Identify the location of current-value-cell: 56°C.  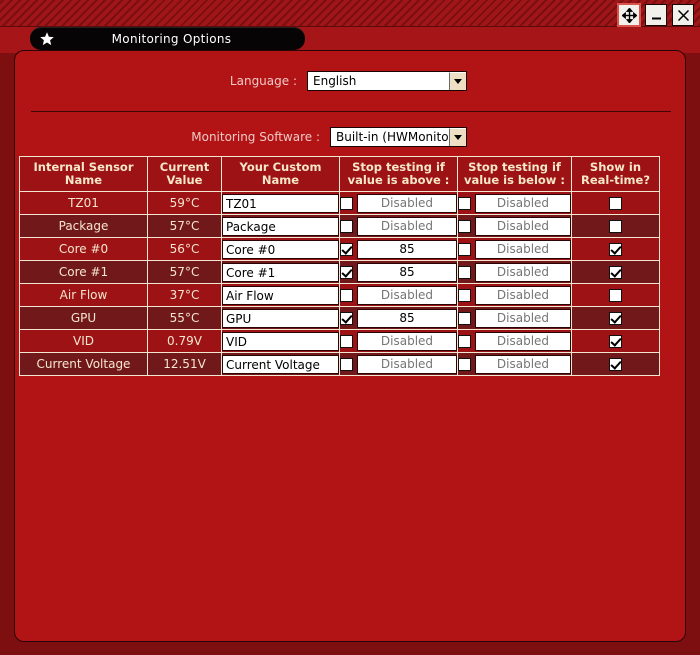
(184, 249).